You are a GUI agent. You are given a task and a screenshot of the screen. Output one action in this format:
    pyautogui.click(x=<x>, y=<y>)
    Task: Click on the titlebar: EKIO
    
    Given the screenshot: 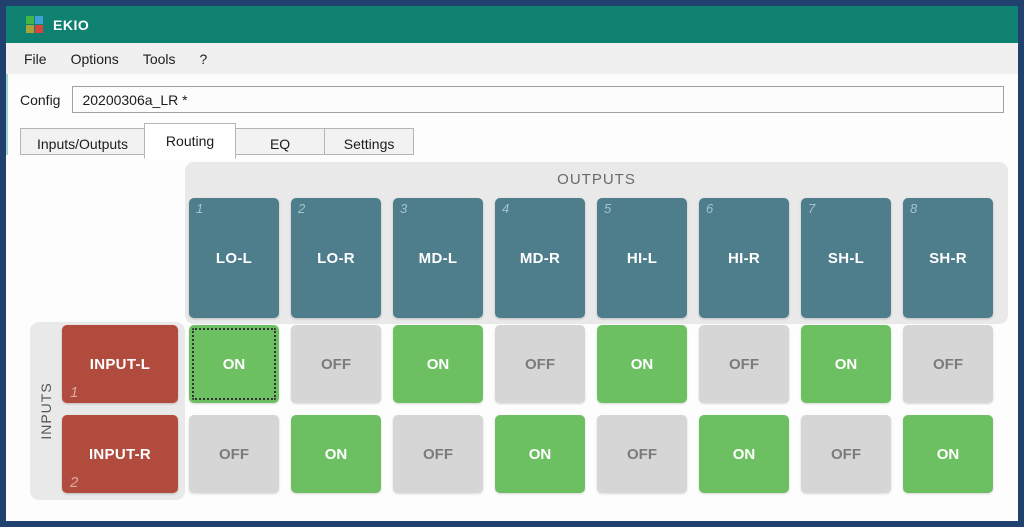 What is the action you would take?
    pyautogui.click(x=512, y=24)
    